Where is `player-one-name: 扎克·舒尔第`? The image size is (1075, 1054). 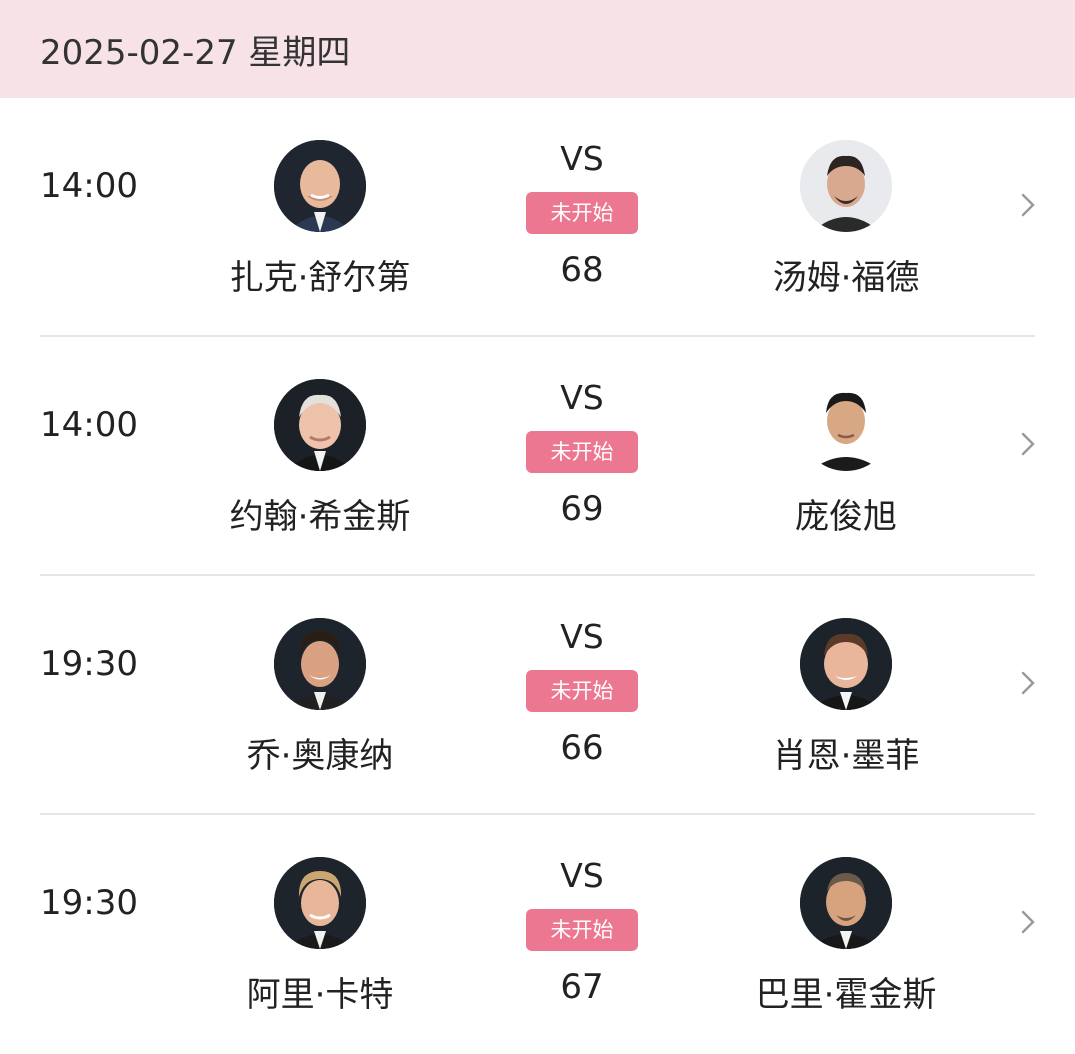 player-one-name: 扎克·舒尔第 is located at coordinates (320, 278).